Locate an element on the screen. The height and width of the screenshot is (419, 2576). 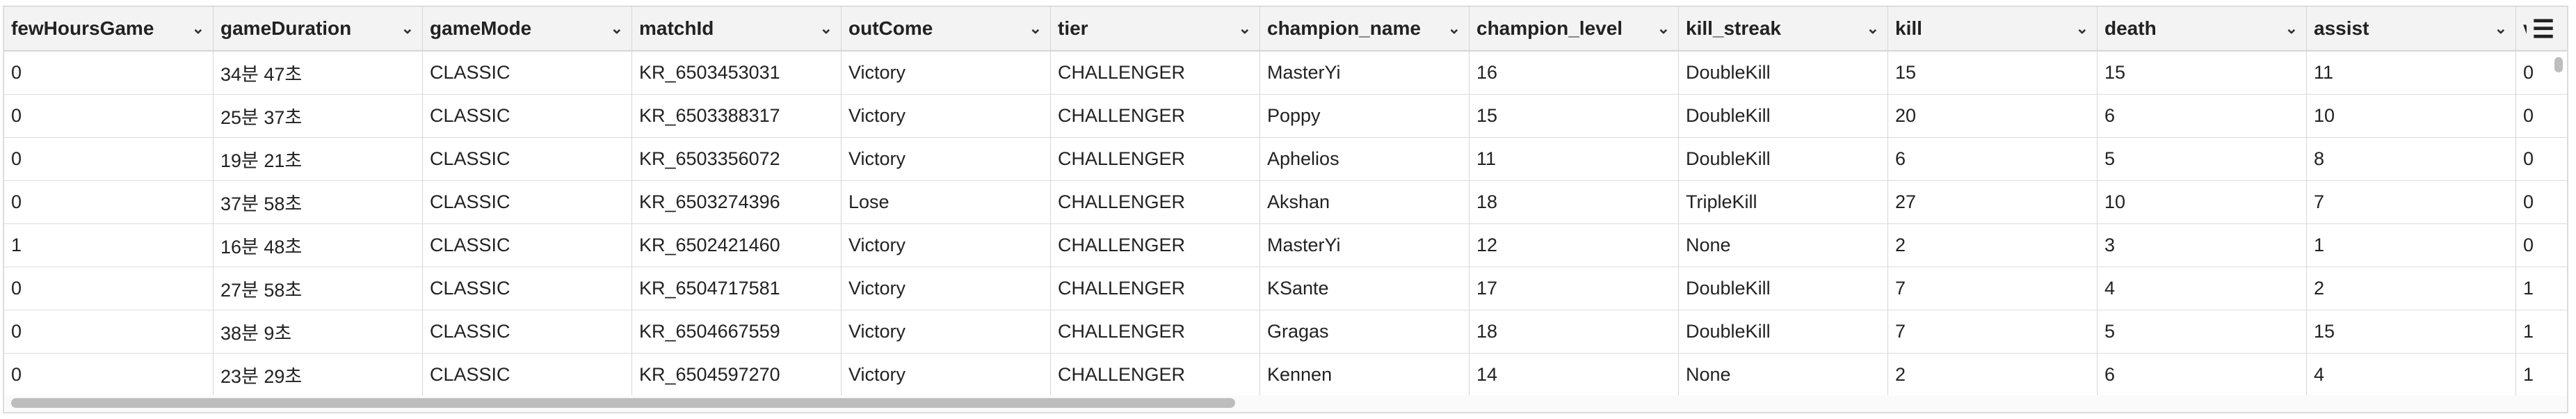
column-header-outCome: outCome ⌄ is located at coordinates (947, 28).